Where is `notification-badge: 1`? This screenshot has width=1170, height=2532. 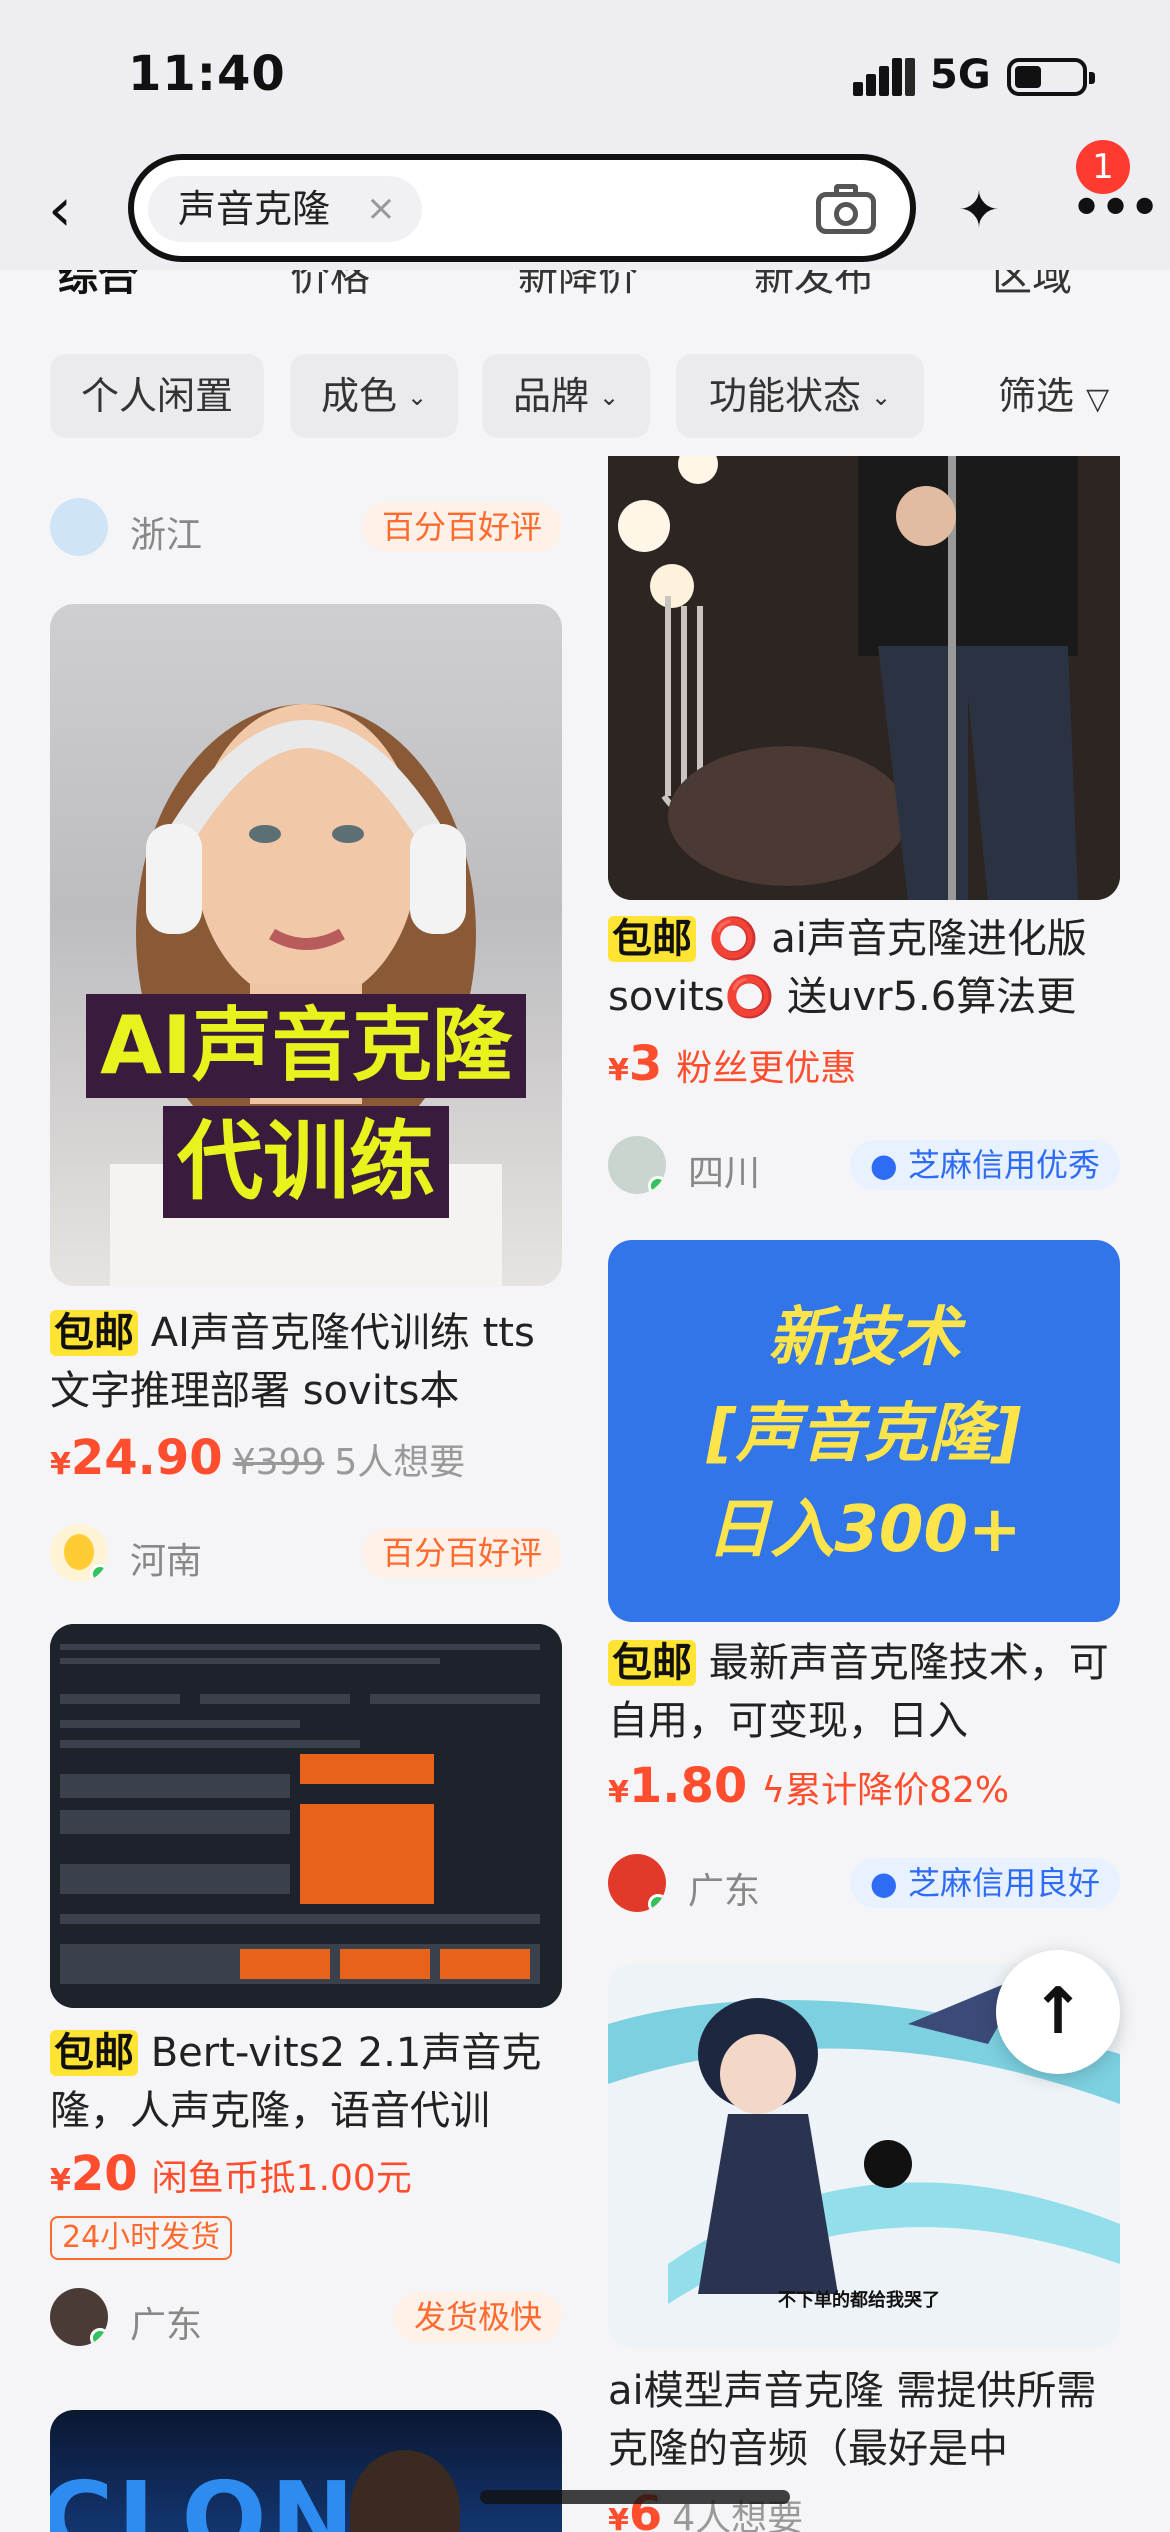
notification-badge: 1 is located at coordinates (1103, 167).